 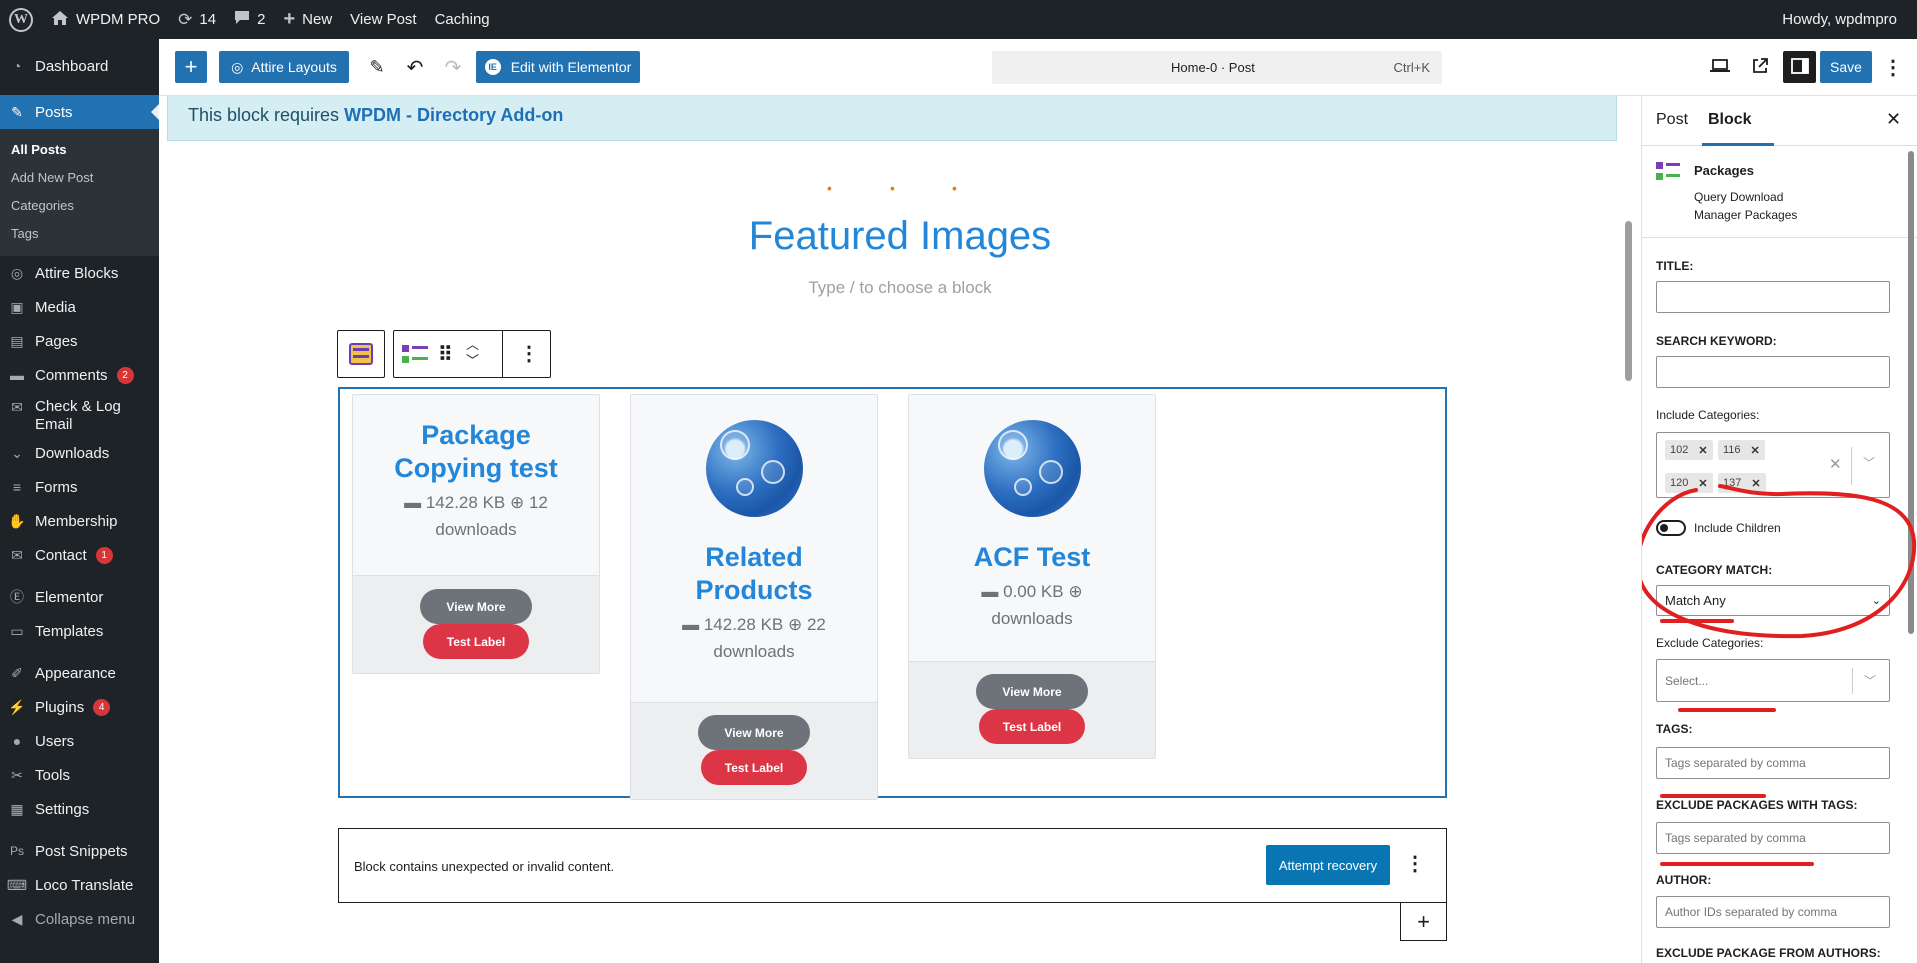 What do you see at coordinates (1893, 67) in the screenshot?
I see `options-menu-button: ⋮` at bounding box center [1893, 67].